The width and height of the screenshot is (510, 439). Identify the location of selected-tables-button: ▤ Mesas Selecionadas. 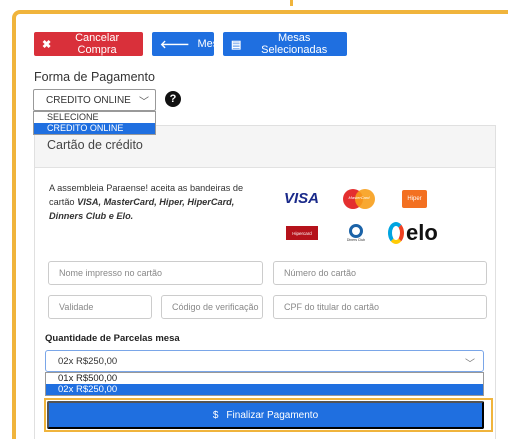
(285, 44).